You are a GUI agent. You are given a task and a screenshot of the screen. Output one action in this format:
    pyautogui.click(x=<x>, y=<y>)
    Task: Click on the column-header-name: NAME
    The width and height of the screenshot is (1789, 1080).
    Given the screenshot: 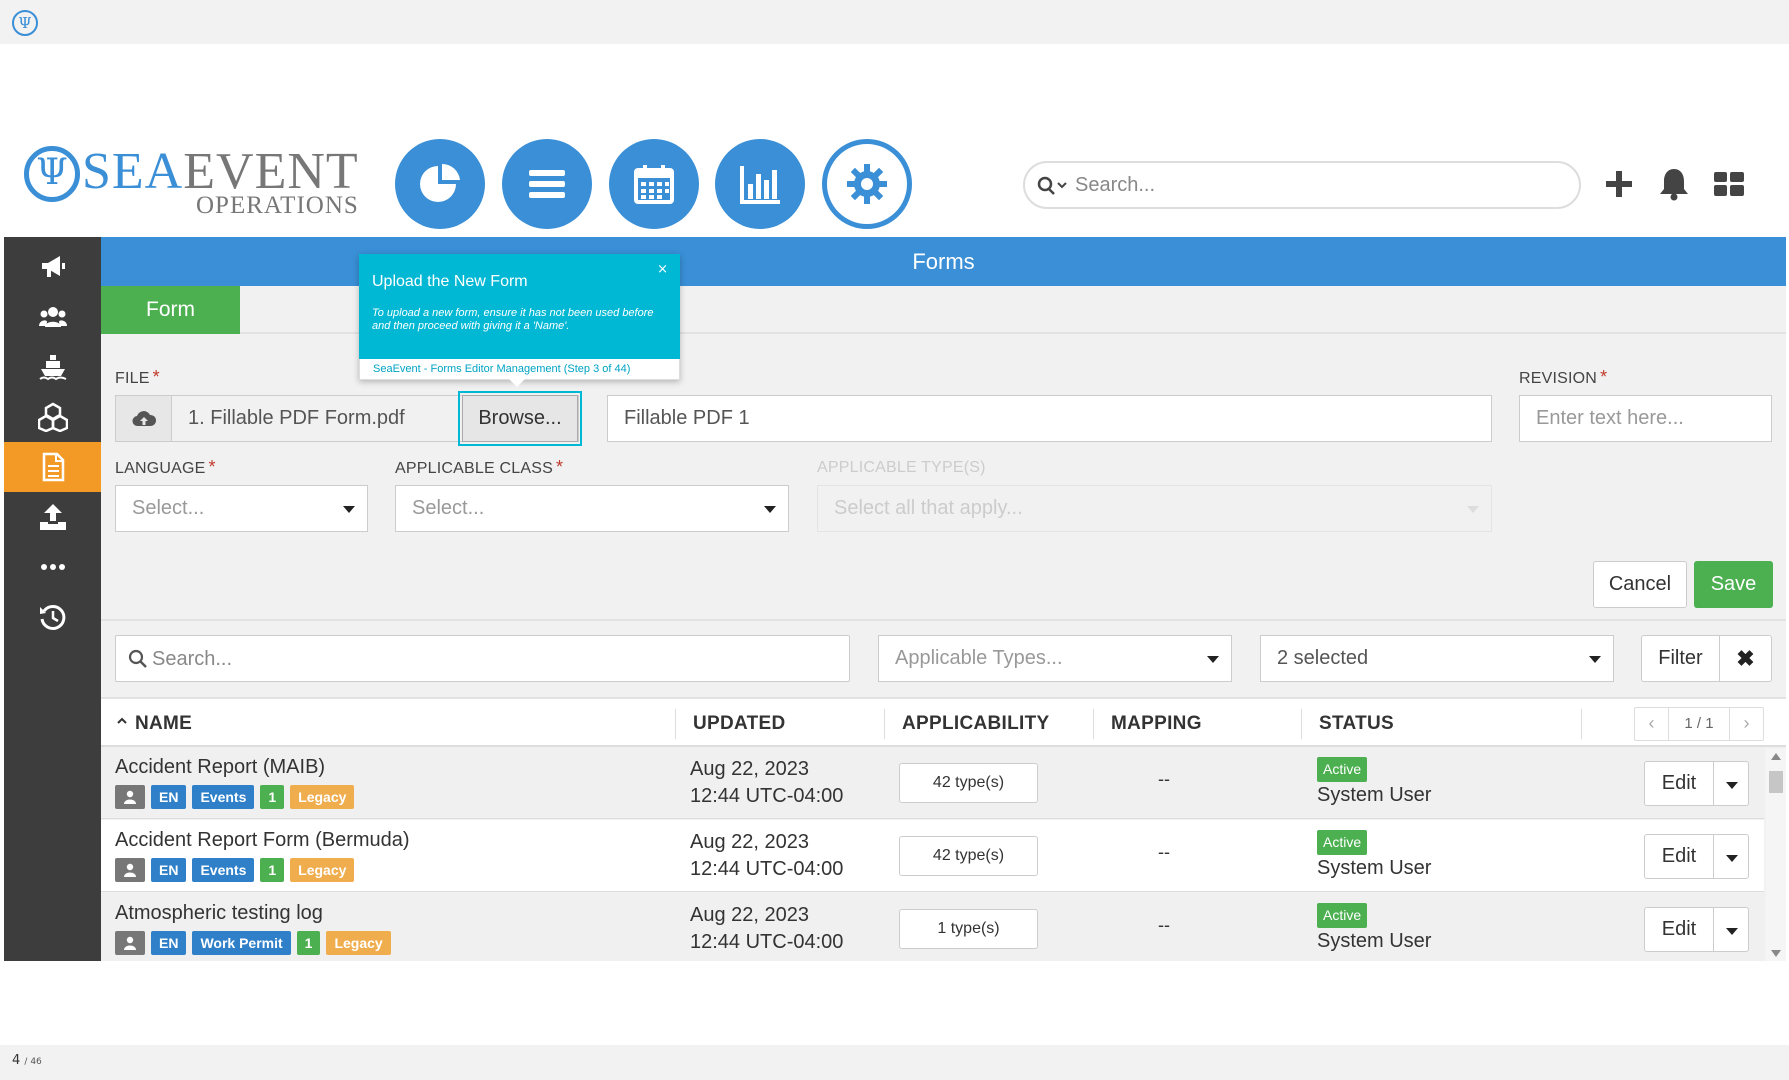 What is the action you would take?
    pyautogui.click(x=163, y=724)
    